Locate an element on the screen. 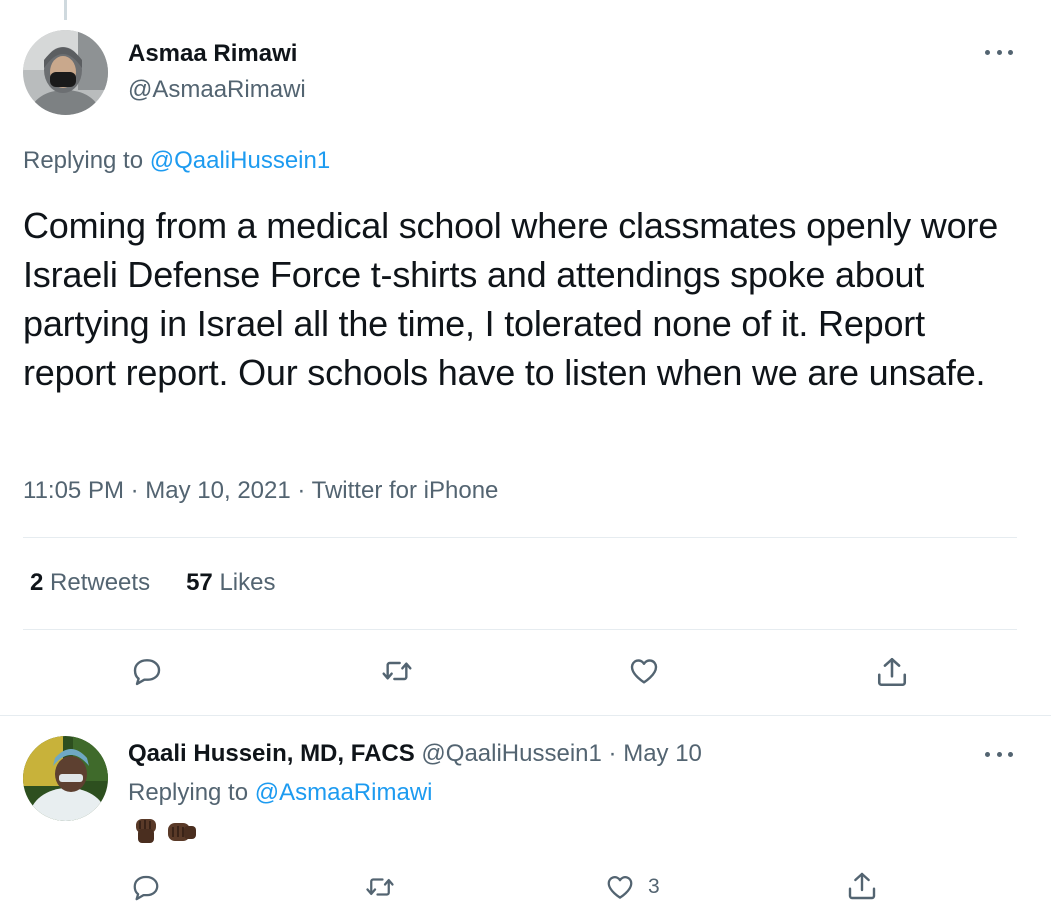 The height and width of the screenshot is (924, 1051). replying-handle-link: @AsmaaRimawi is located at coordinates (344, 792).